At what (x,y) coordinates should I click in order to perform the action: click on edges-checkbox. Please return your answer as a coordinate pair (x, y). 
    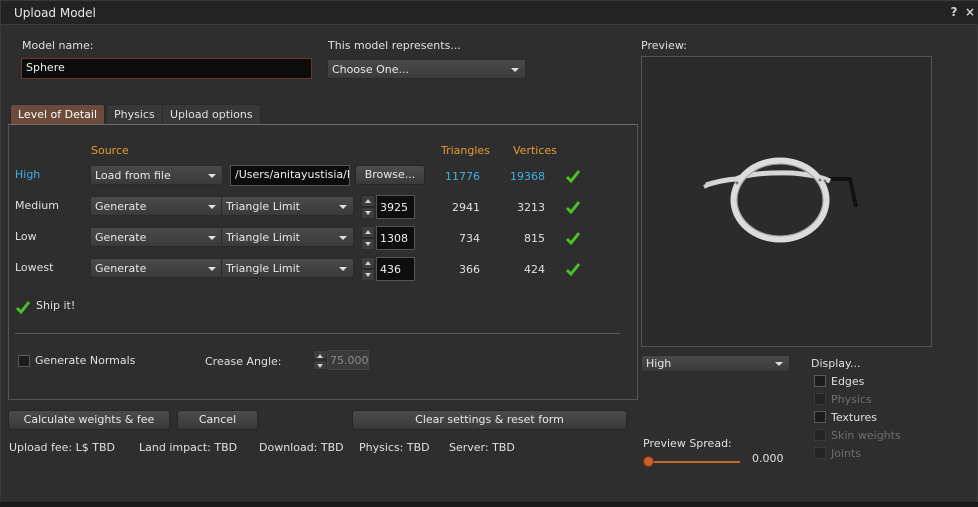
    Looking at the image, I should click on (820, 381).